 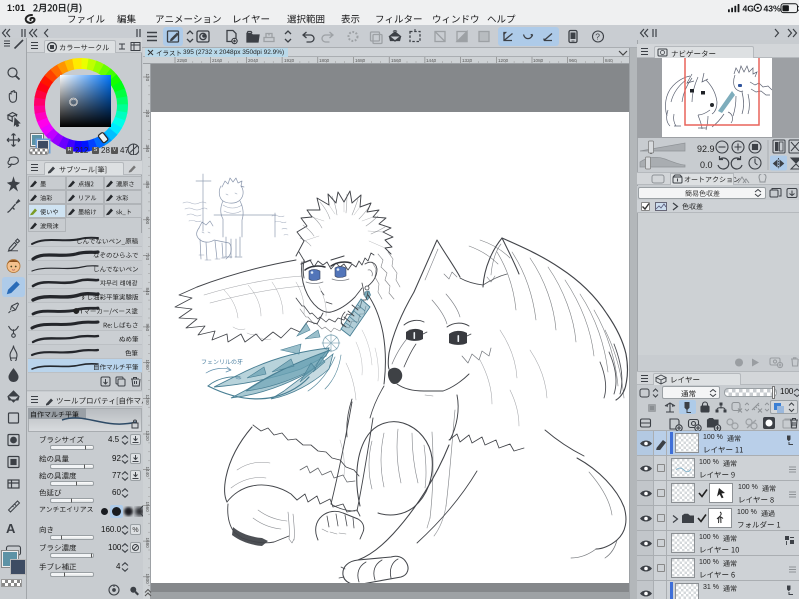 What do you see at coordinates (773, 9) in the screenshot?
I see `svg-text: 43%` at bounding box center [773, 9].